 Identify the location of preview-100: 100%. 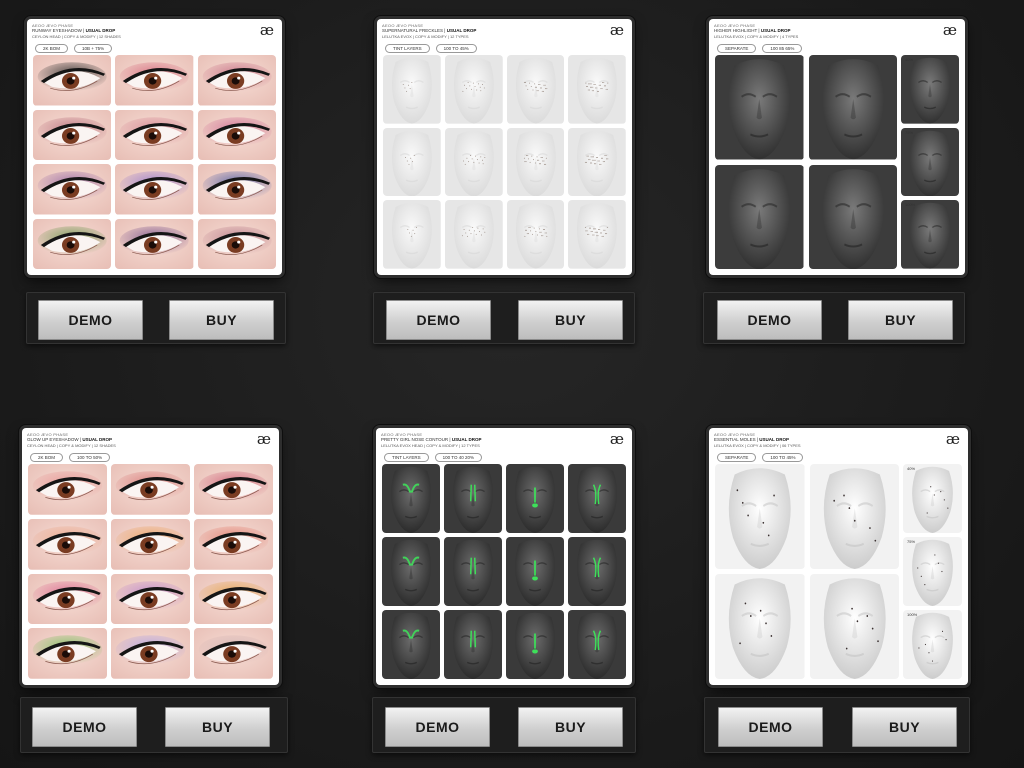
(932, 644).